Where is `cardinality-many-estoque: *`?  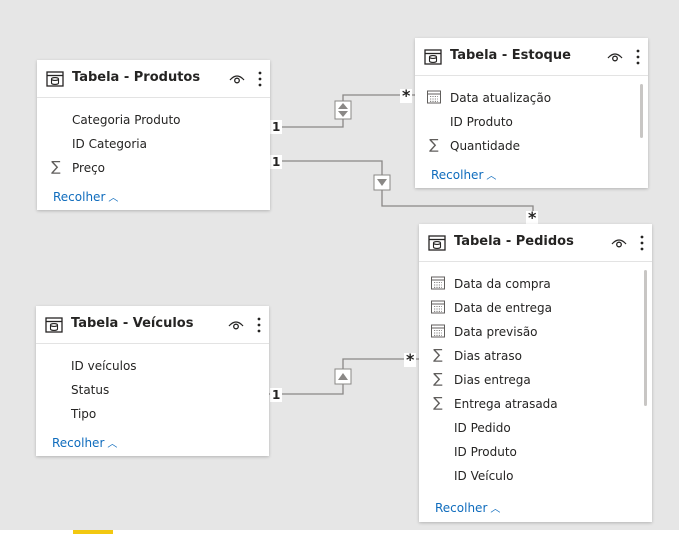 cardinality-many-estoque: * is located at coordinates (406, 95).